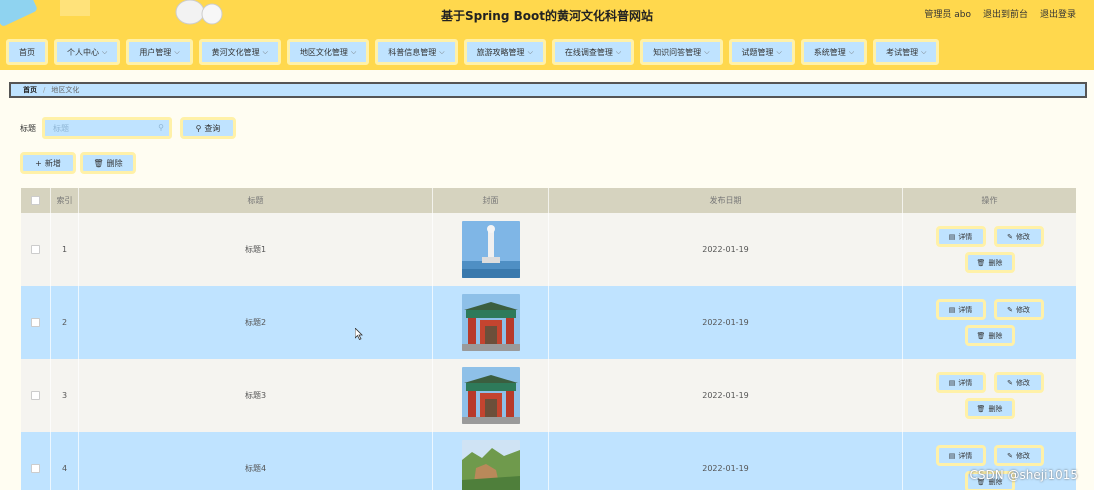  Describe the element at coordinates (65, 322) in the screenshot. I see `row-index: 2` at that location.